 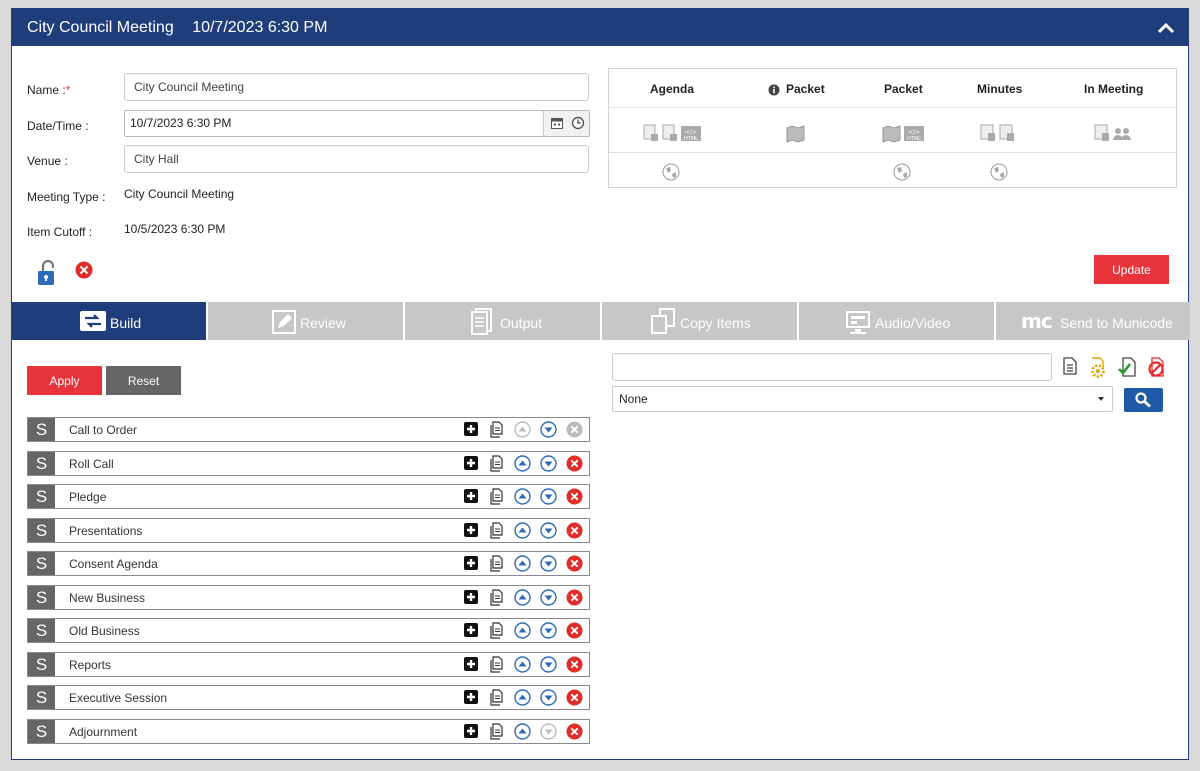 I want to click on import-item-icon, so click(x=1128, y=367).